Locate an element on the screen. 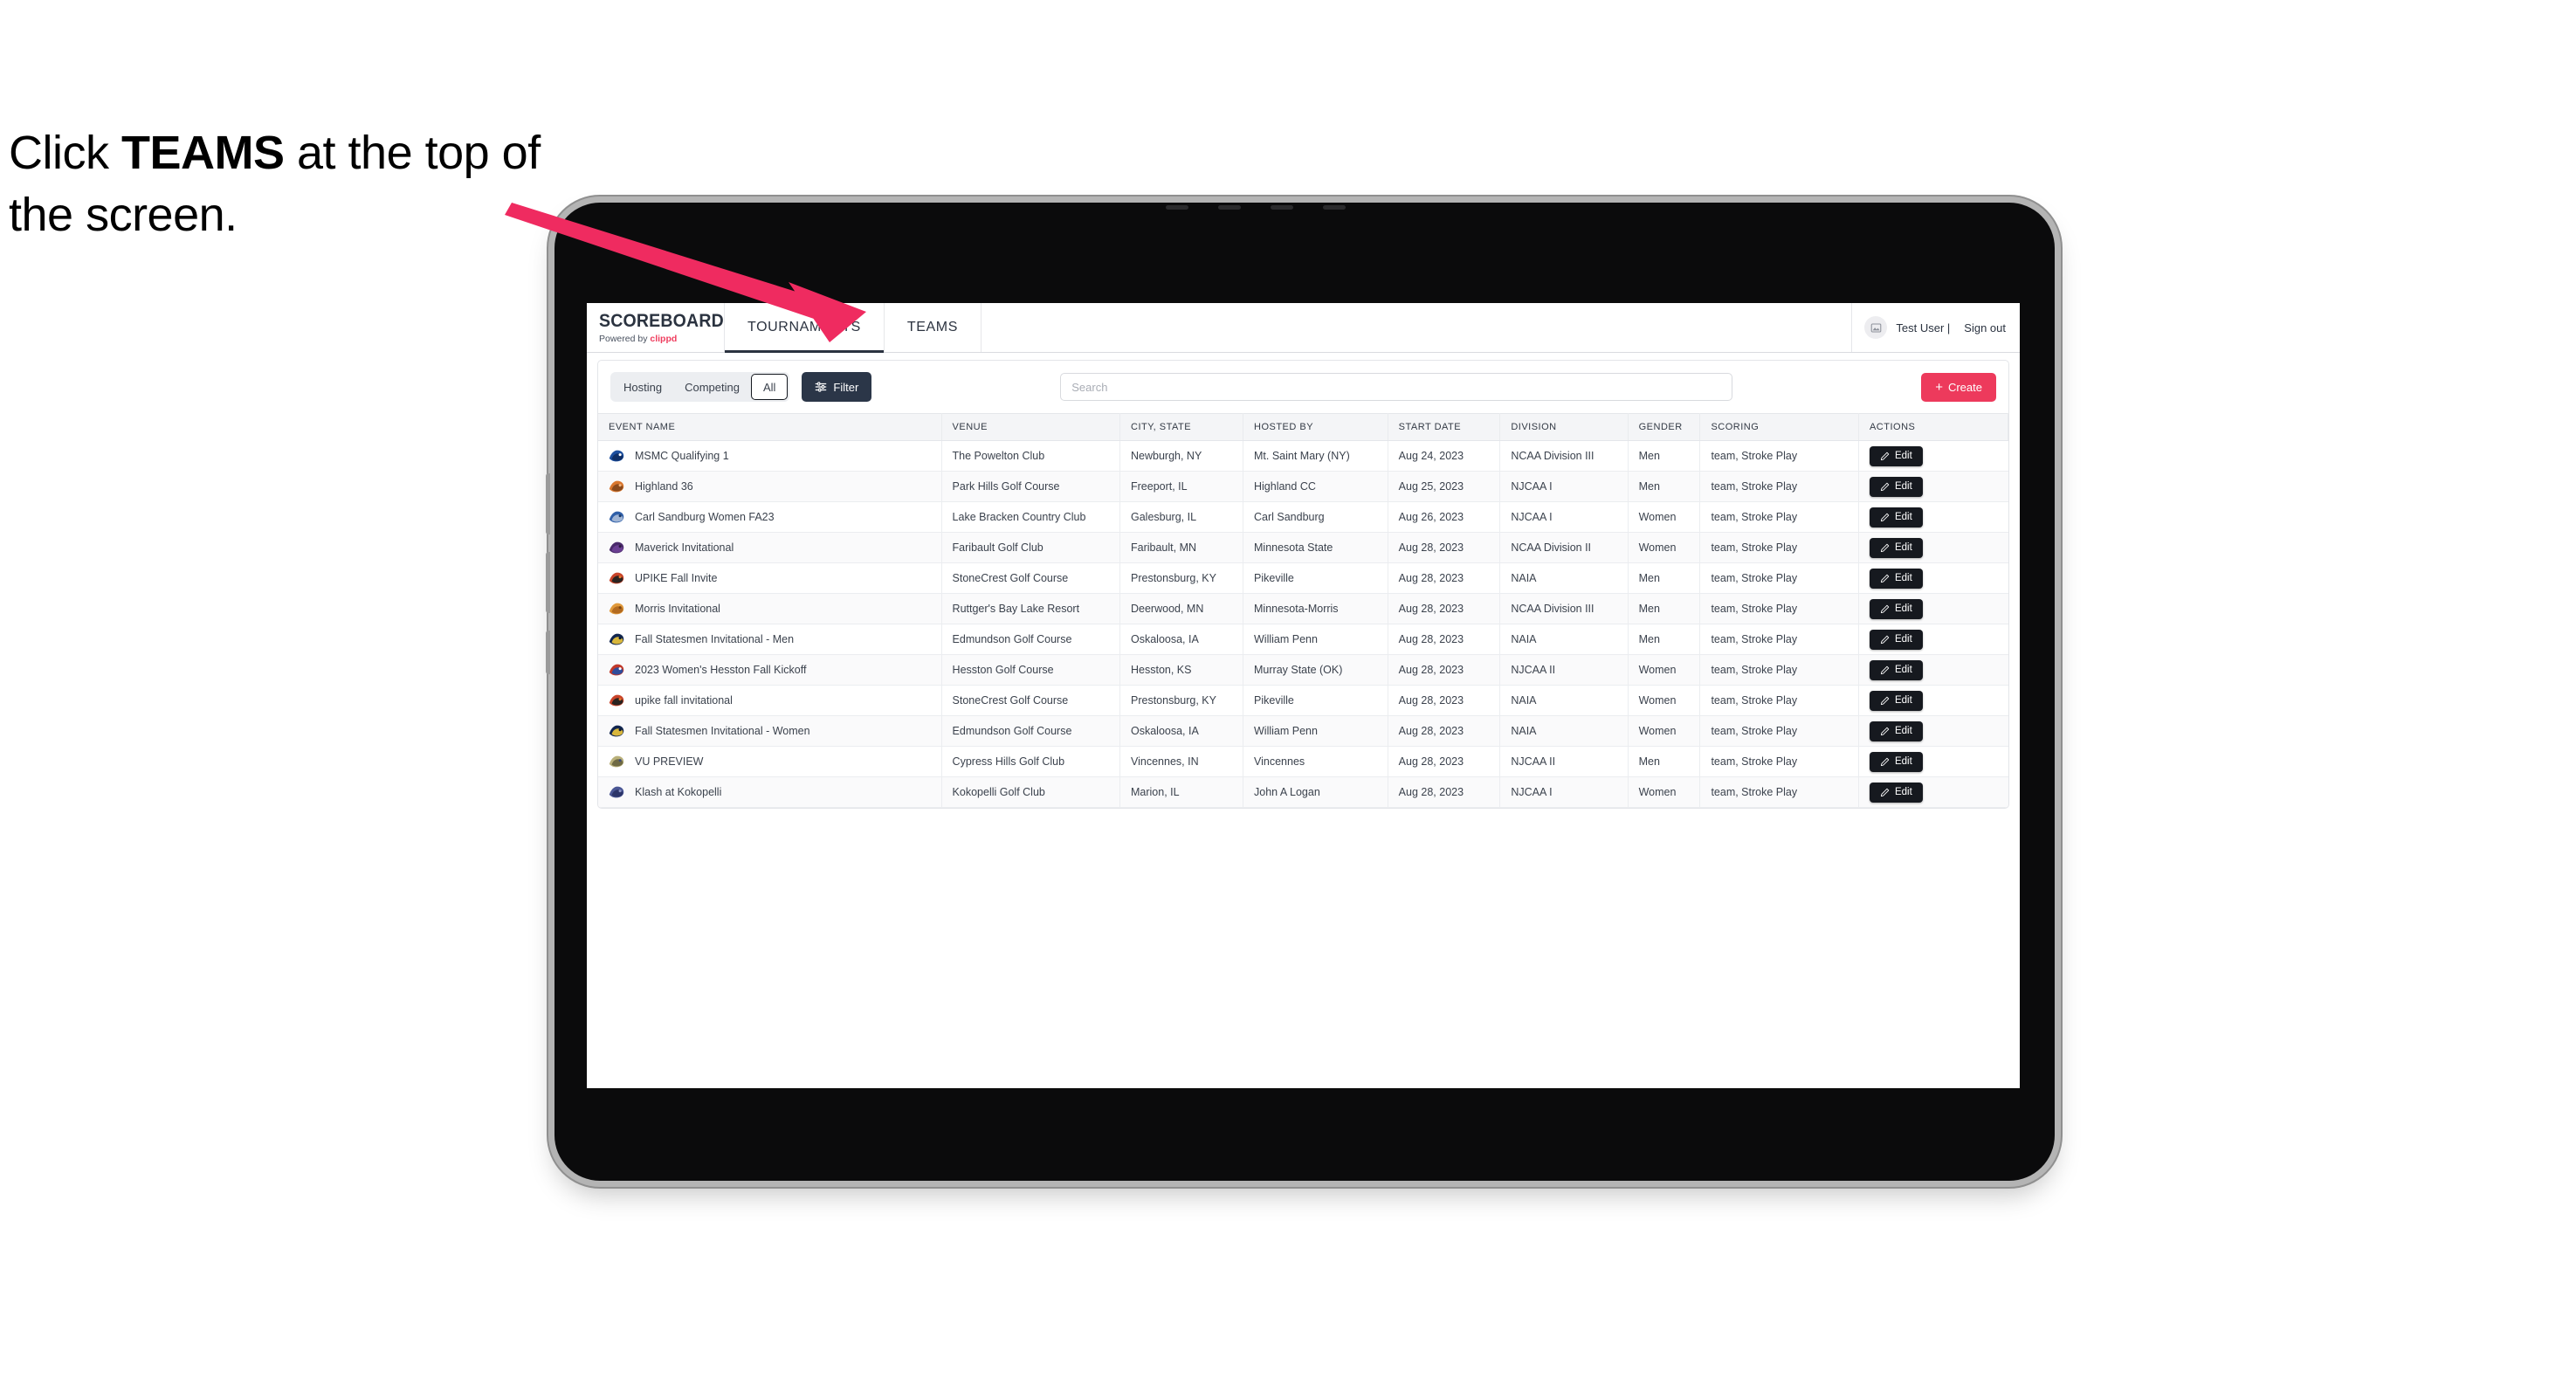  segment-all: All is located at coordinates (769, 387).